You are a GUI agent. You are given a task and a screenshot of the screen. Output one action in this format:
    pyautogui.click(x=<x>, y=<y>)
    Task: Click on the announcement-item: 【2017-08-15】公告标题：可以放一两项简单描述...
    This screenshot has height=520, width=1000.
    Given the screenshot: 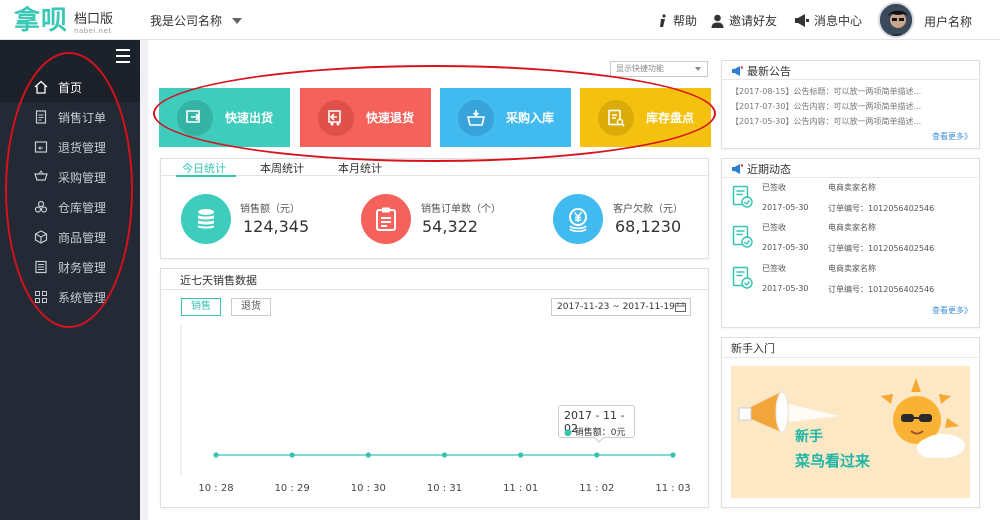 What is the action you would take?
    pyautogui.click(x=826, y=91)
    